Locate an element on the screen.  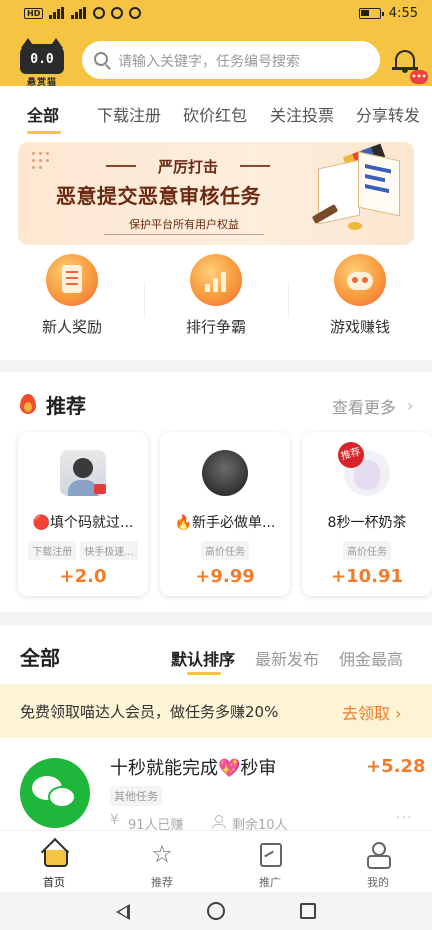
nav-label: 我的 is located at coordinates (378, 882).